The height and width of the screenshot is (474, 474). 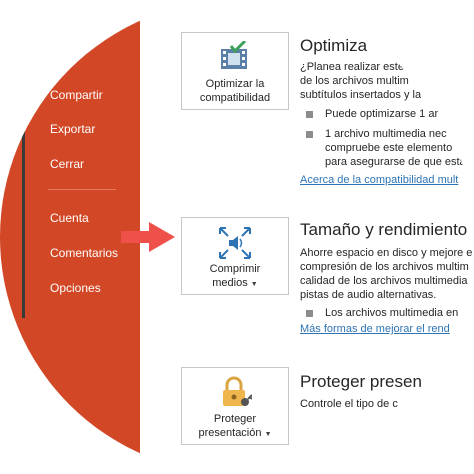 What do you see at coordinates (230, 433) in the screenshot?
I see `card-label-line2: presentación` at bounding box center [230, 433].